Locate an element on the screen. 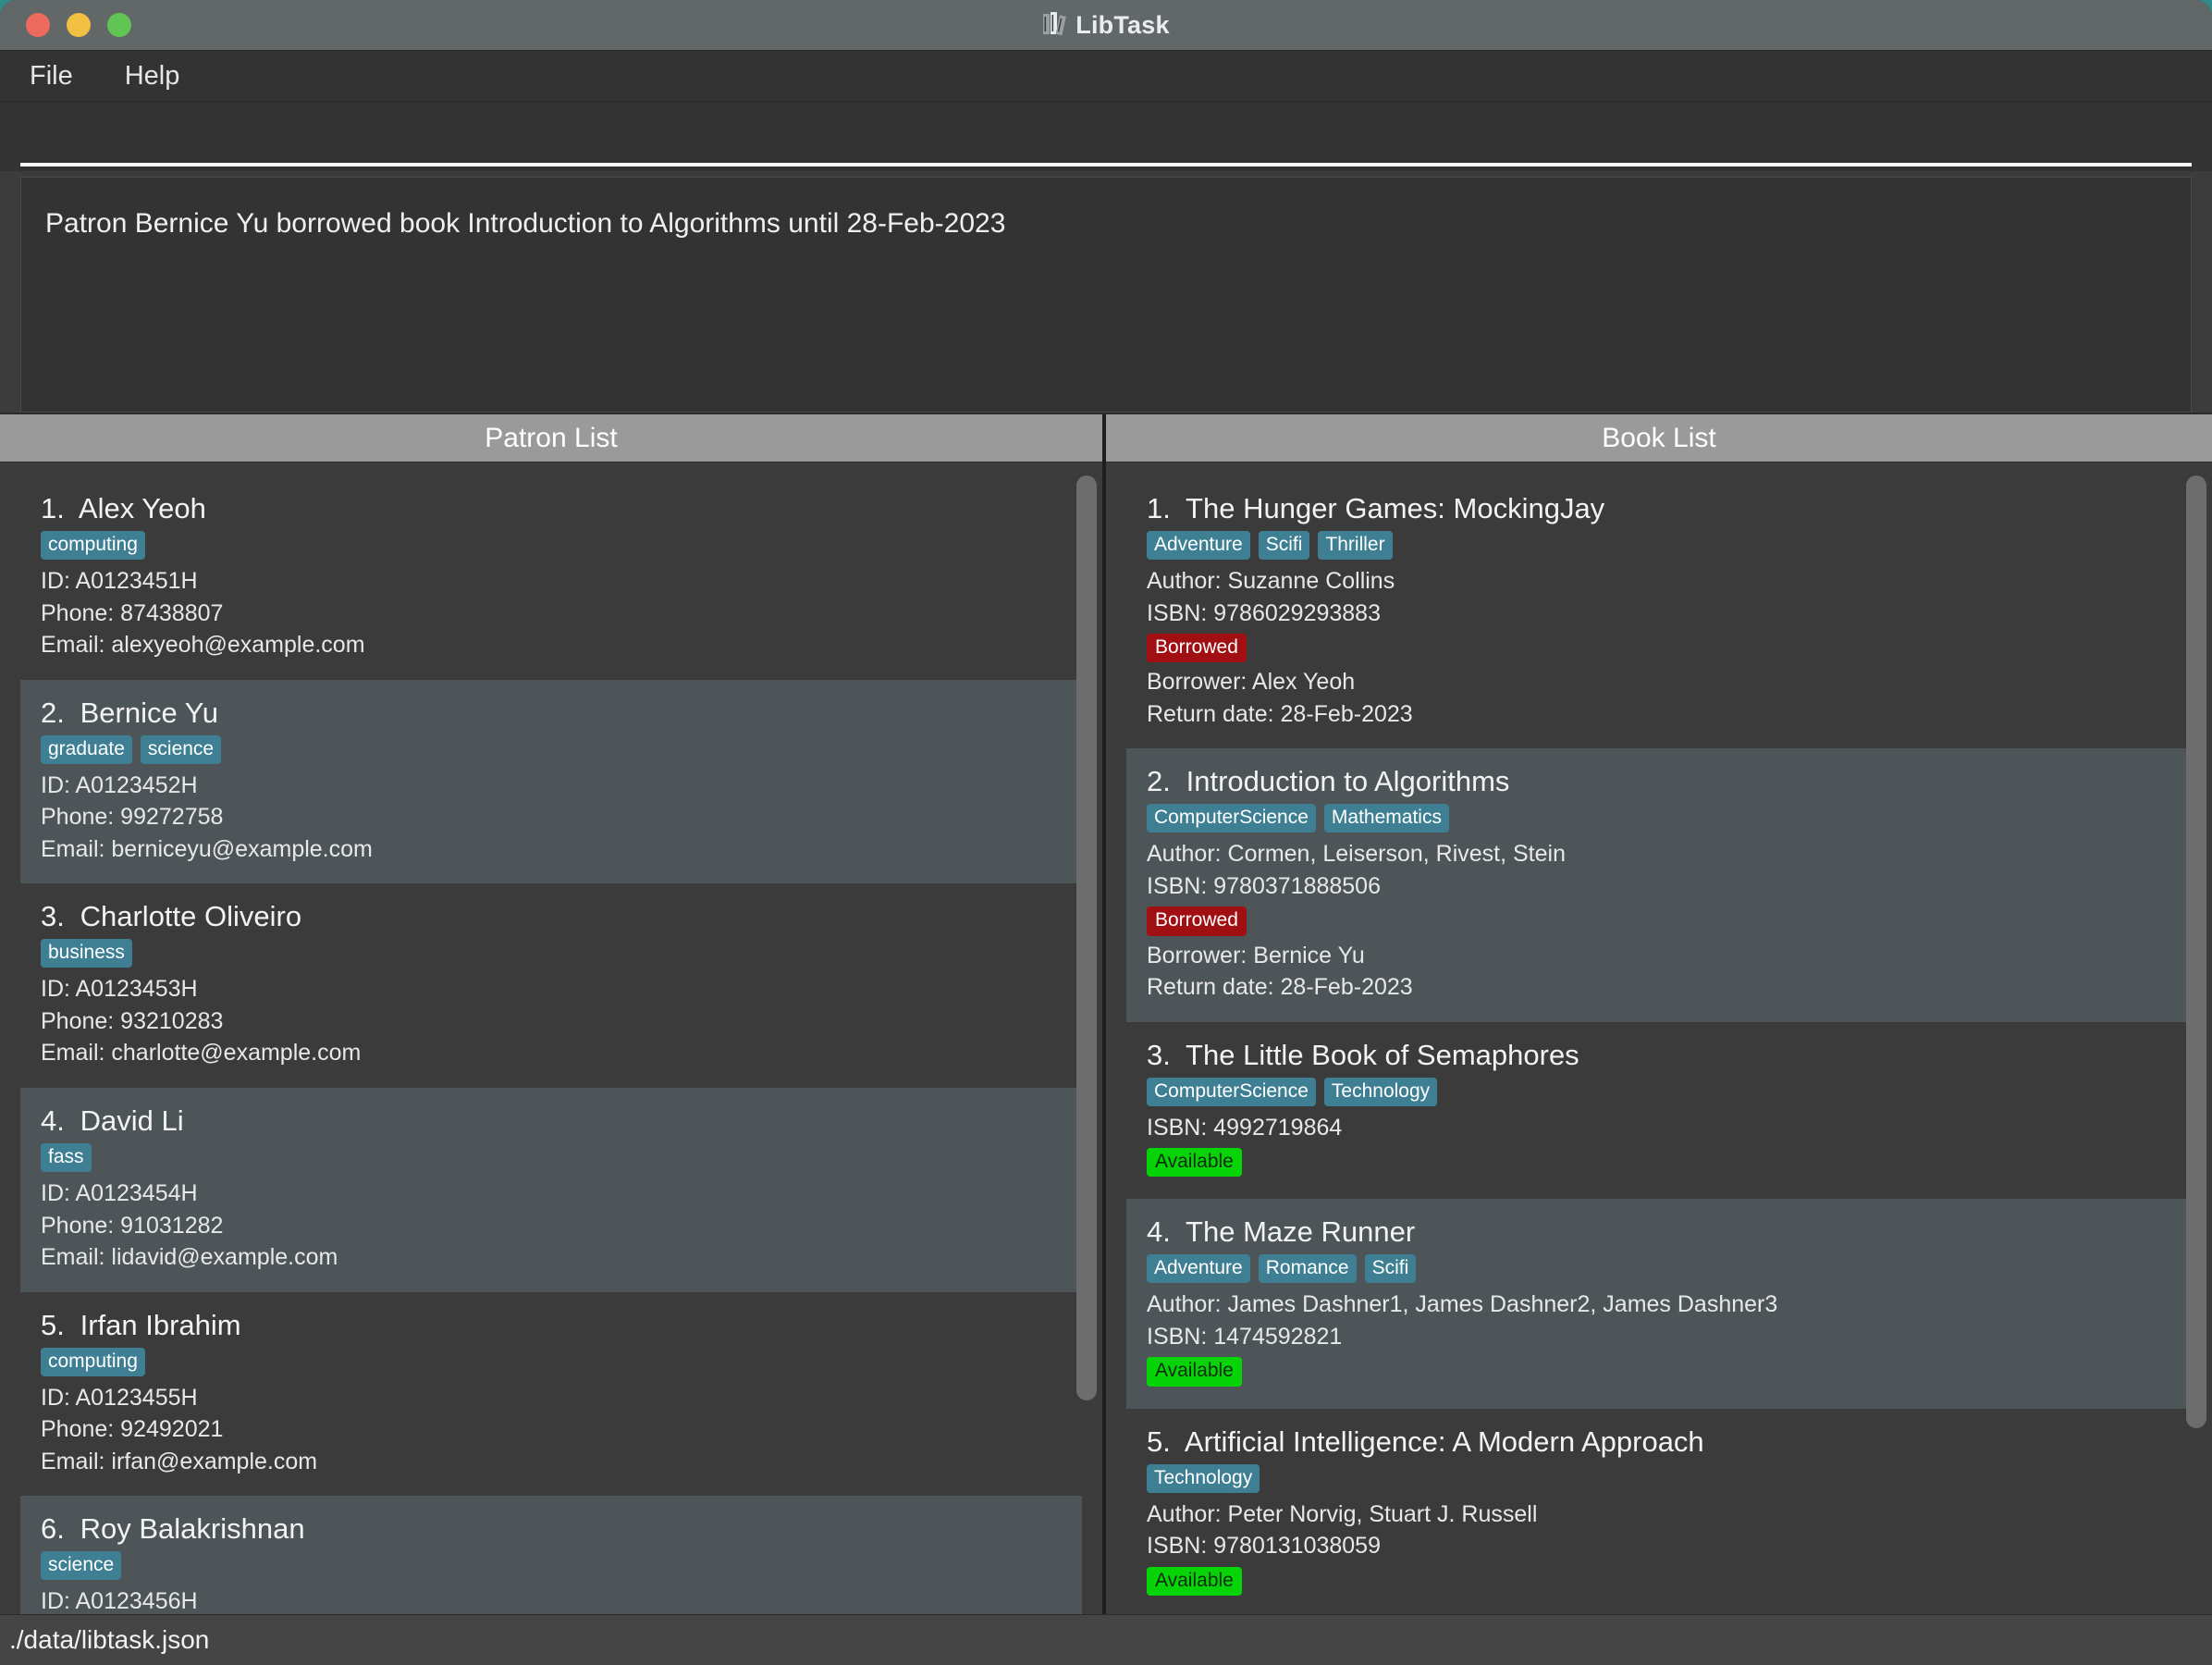 The height and width of the screenshot is (1665, 2212). book-isbn: ISBN: 1474592821 is located at coordinates (1245, 1337).